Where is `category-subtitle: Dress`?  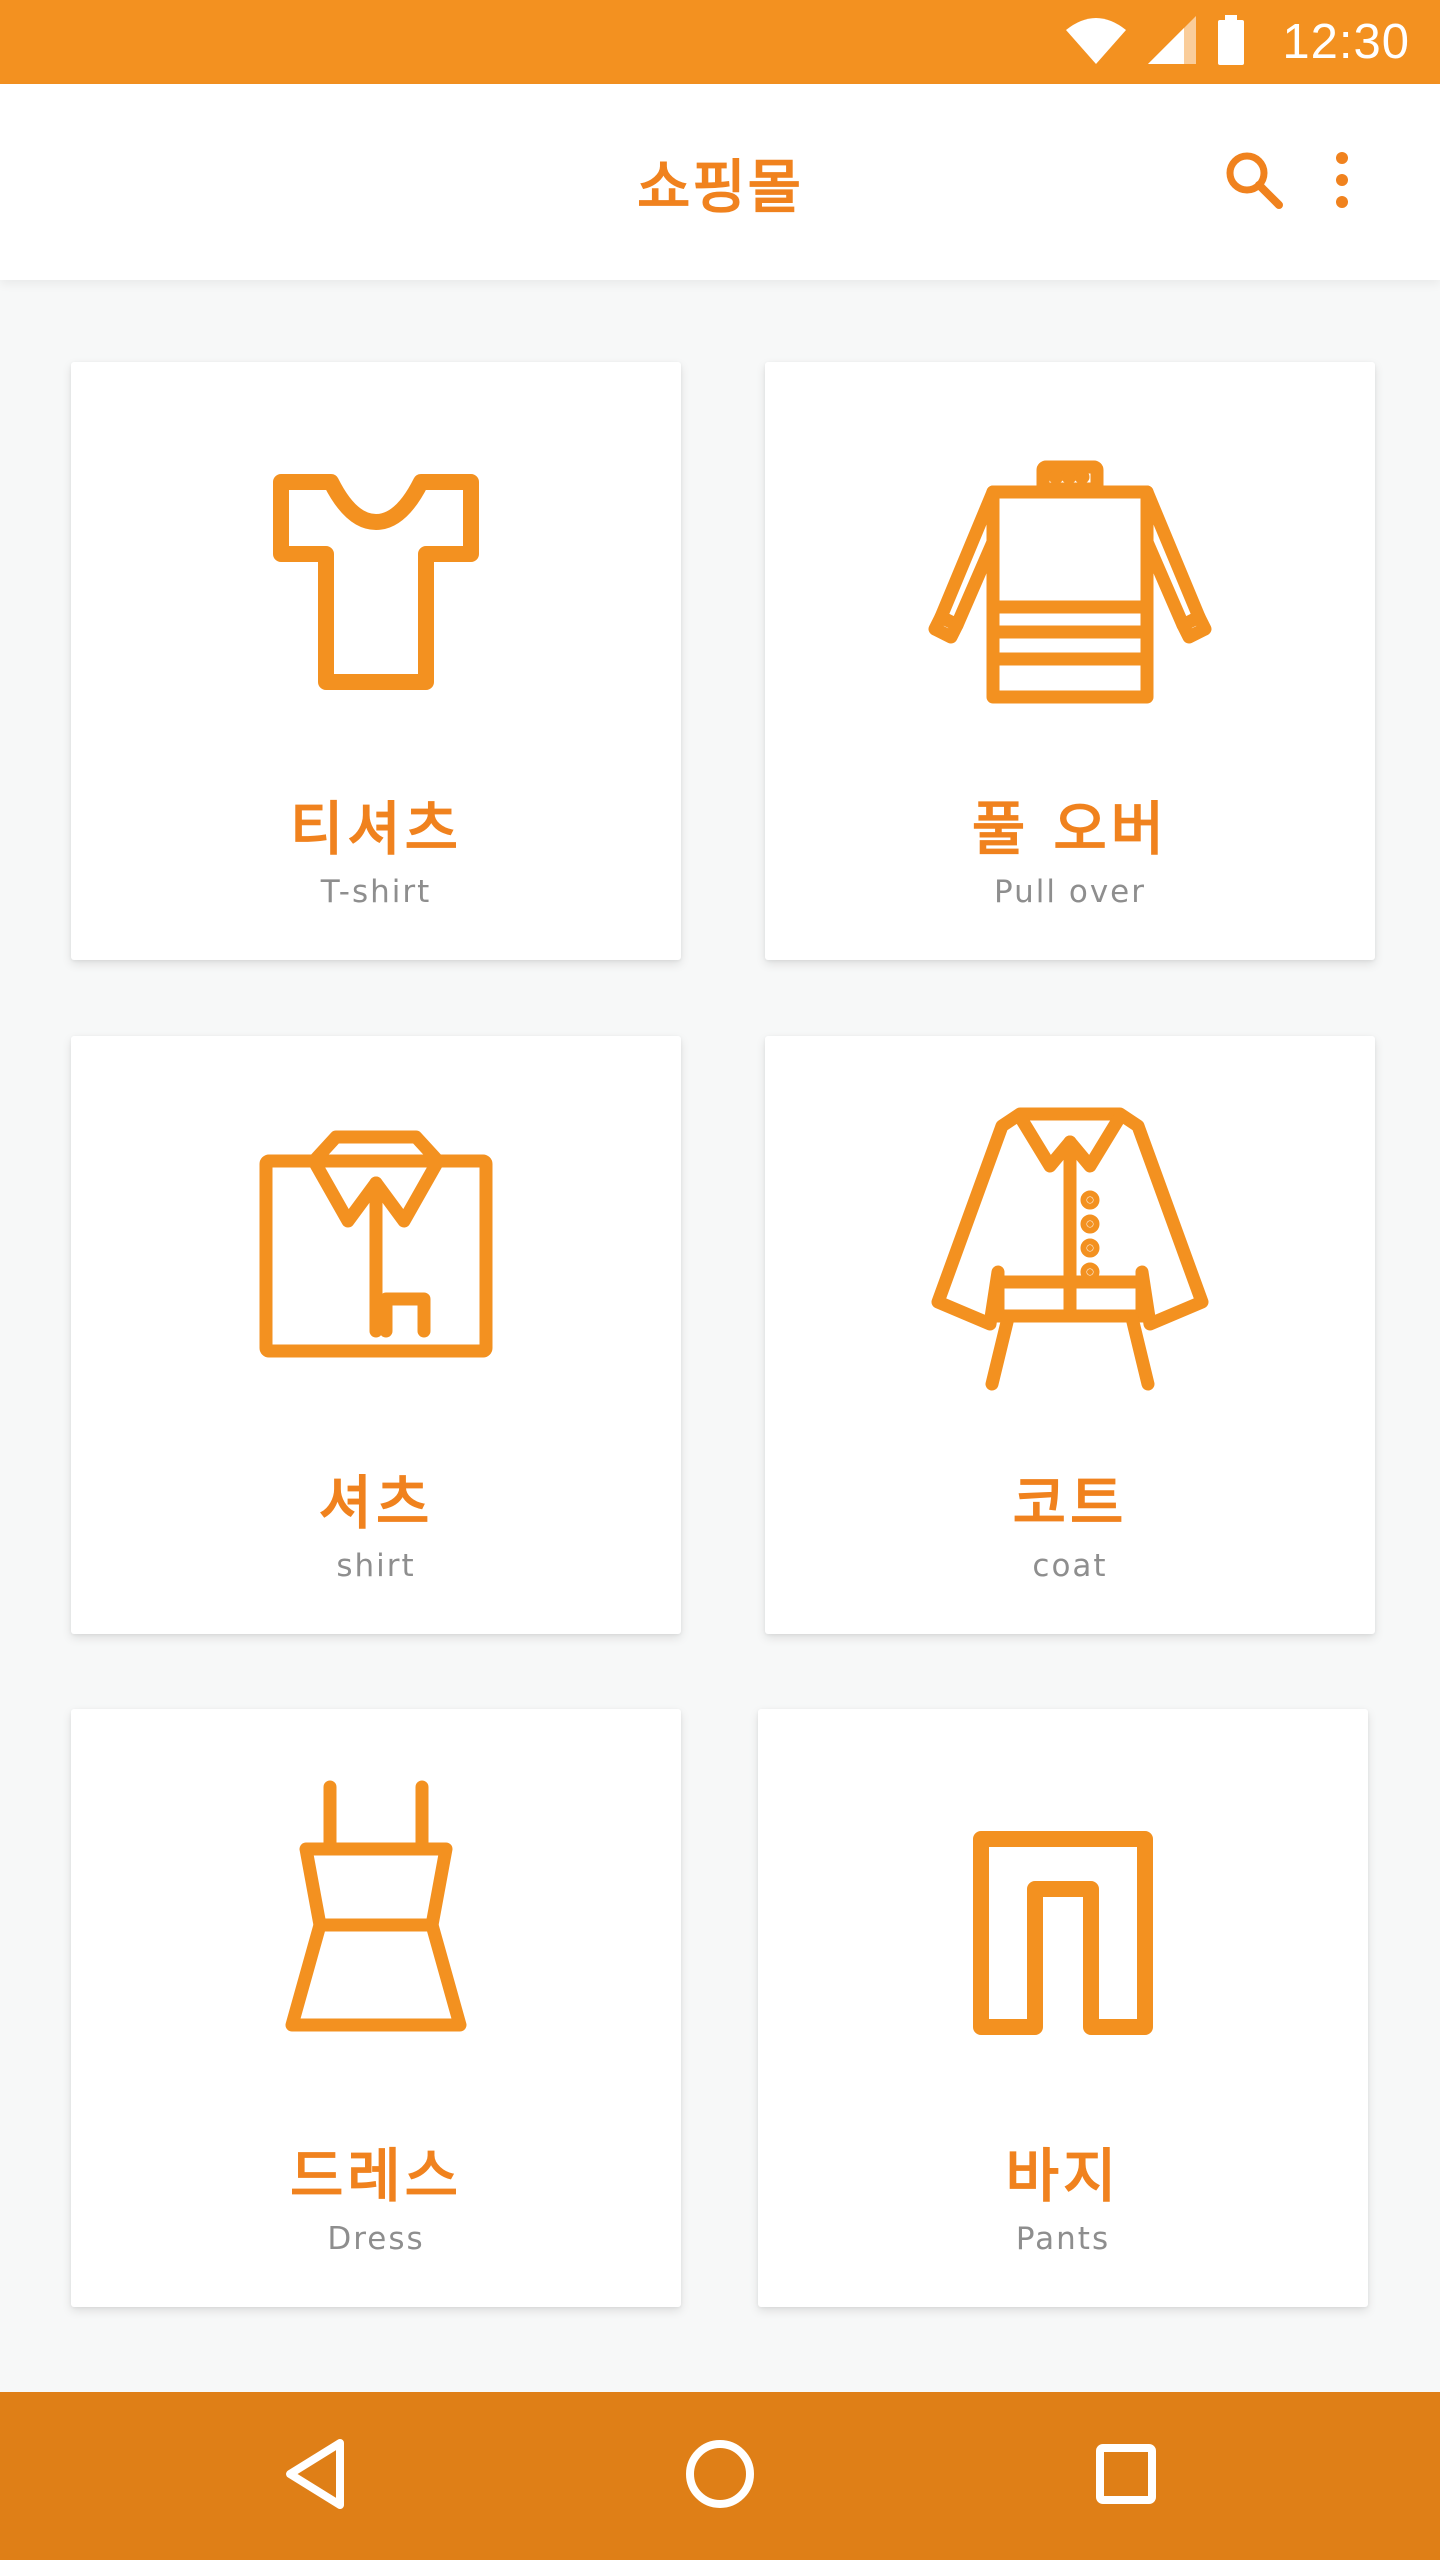
category-subtitle: Dress is located at coordinates (376, 2239).